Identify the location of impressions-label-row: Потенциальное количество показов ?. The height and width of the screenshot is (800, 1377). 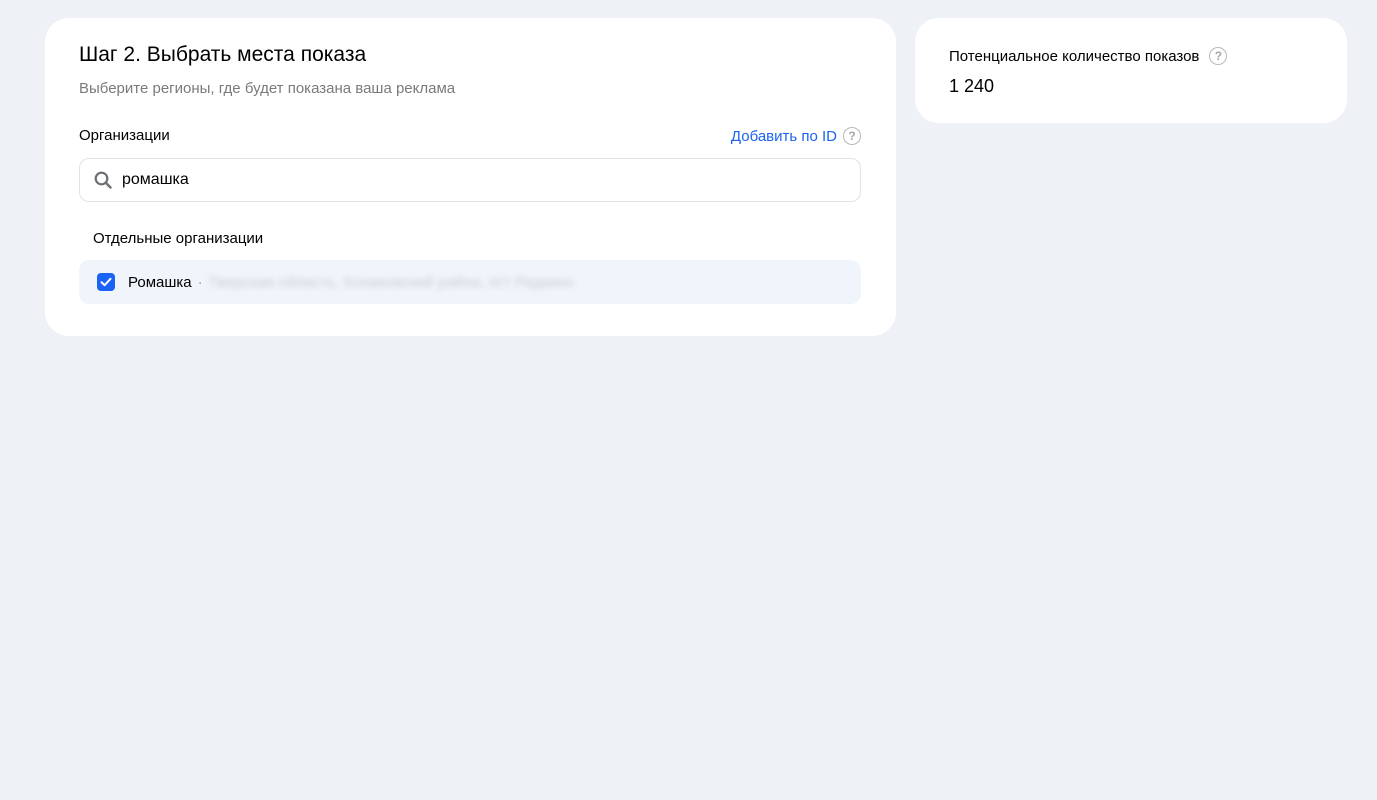
(1088, 56).